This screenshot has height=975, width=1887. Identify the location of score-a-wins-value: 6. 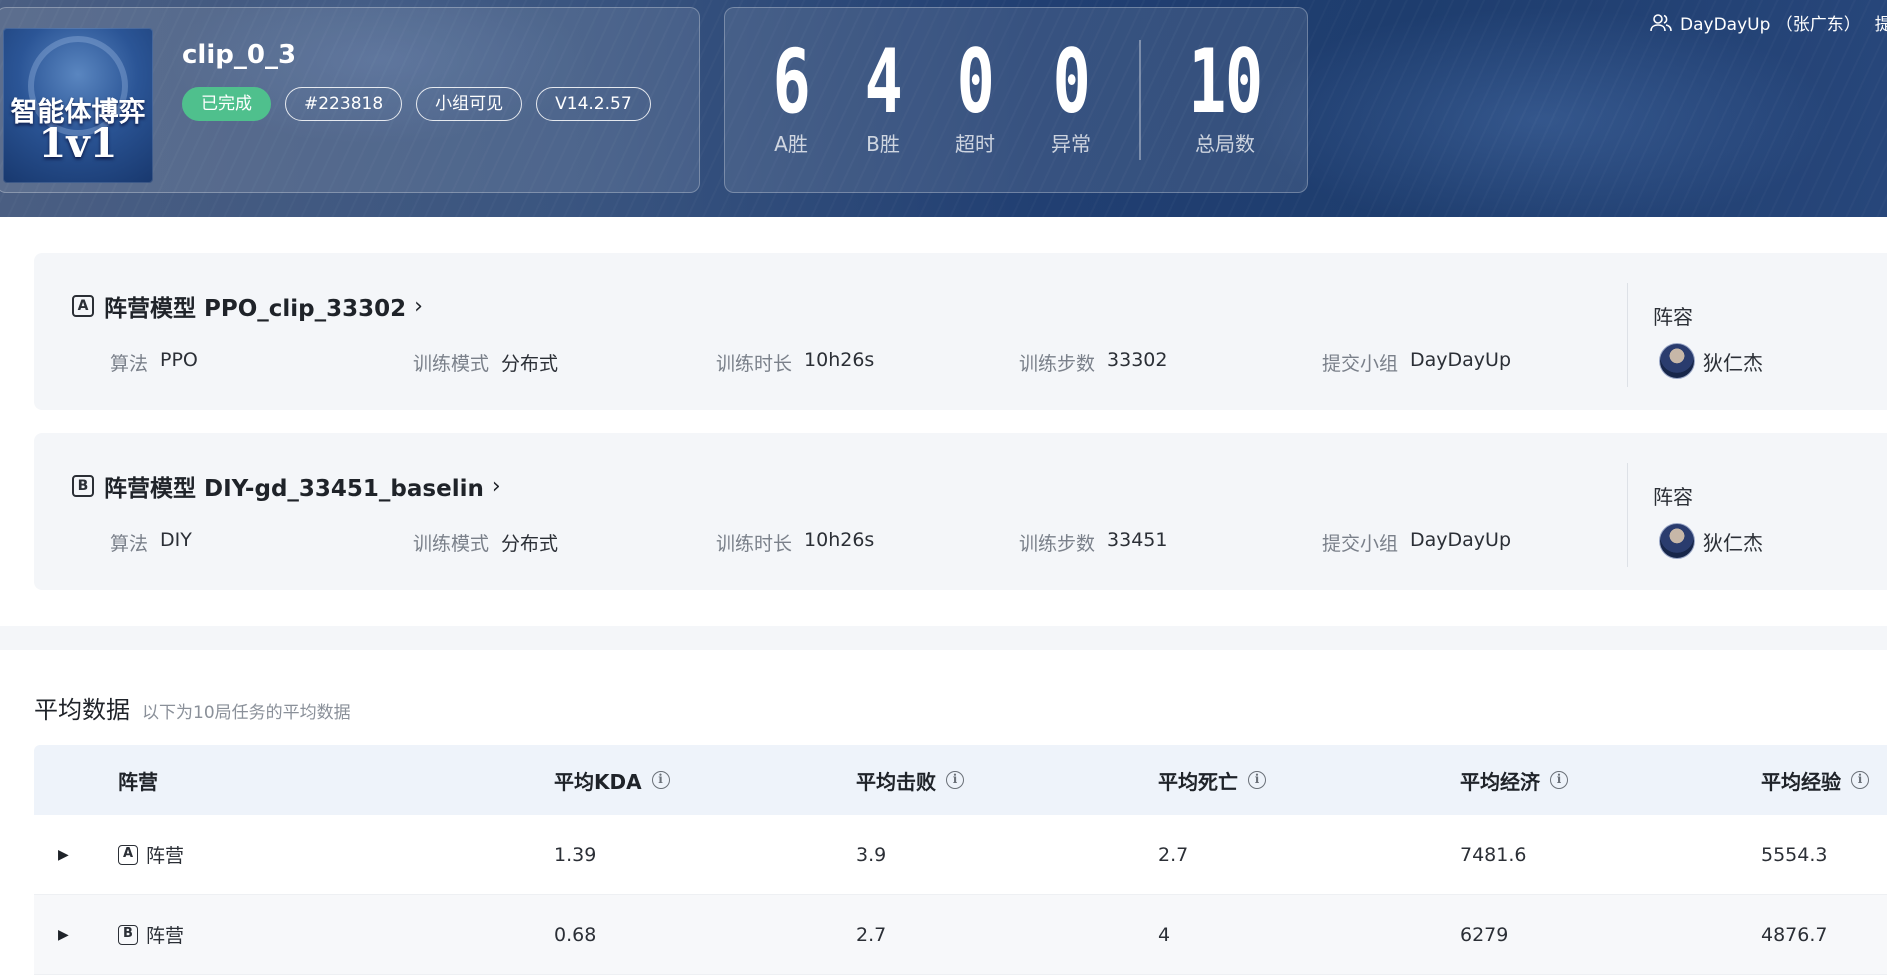
(791, 81).